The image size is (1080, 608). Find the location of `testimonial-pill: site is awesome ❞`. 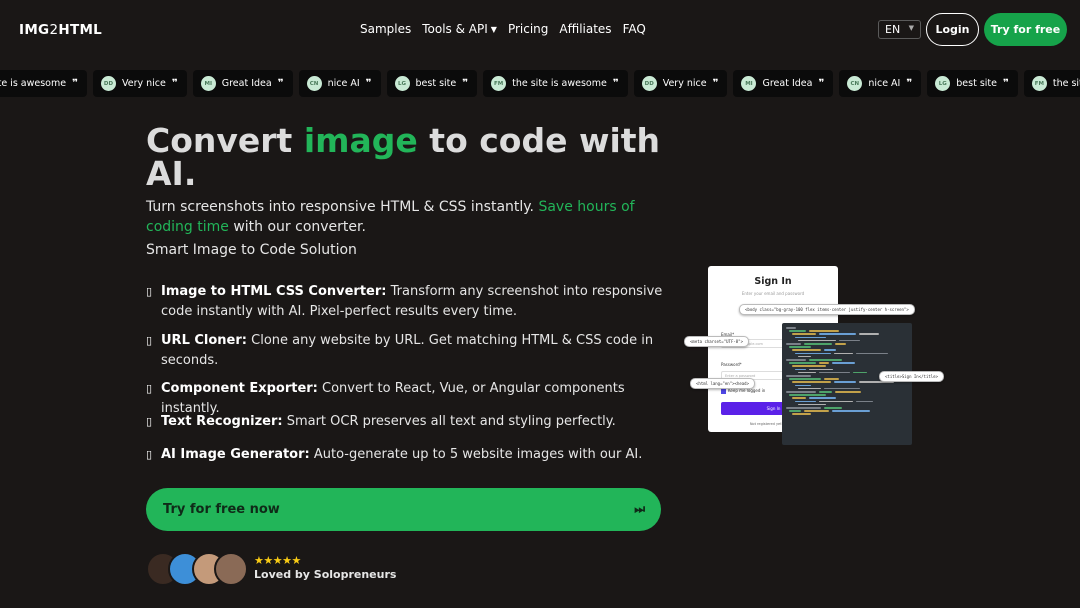

testimonial-pill: site is awesome ❞ is located at coordinates (43, 83).